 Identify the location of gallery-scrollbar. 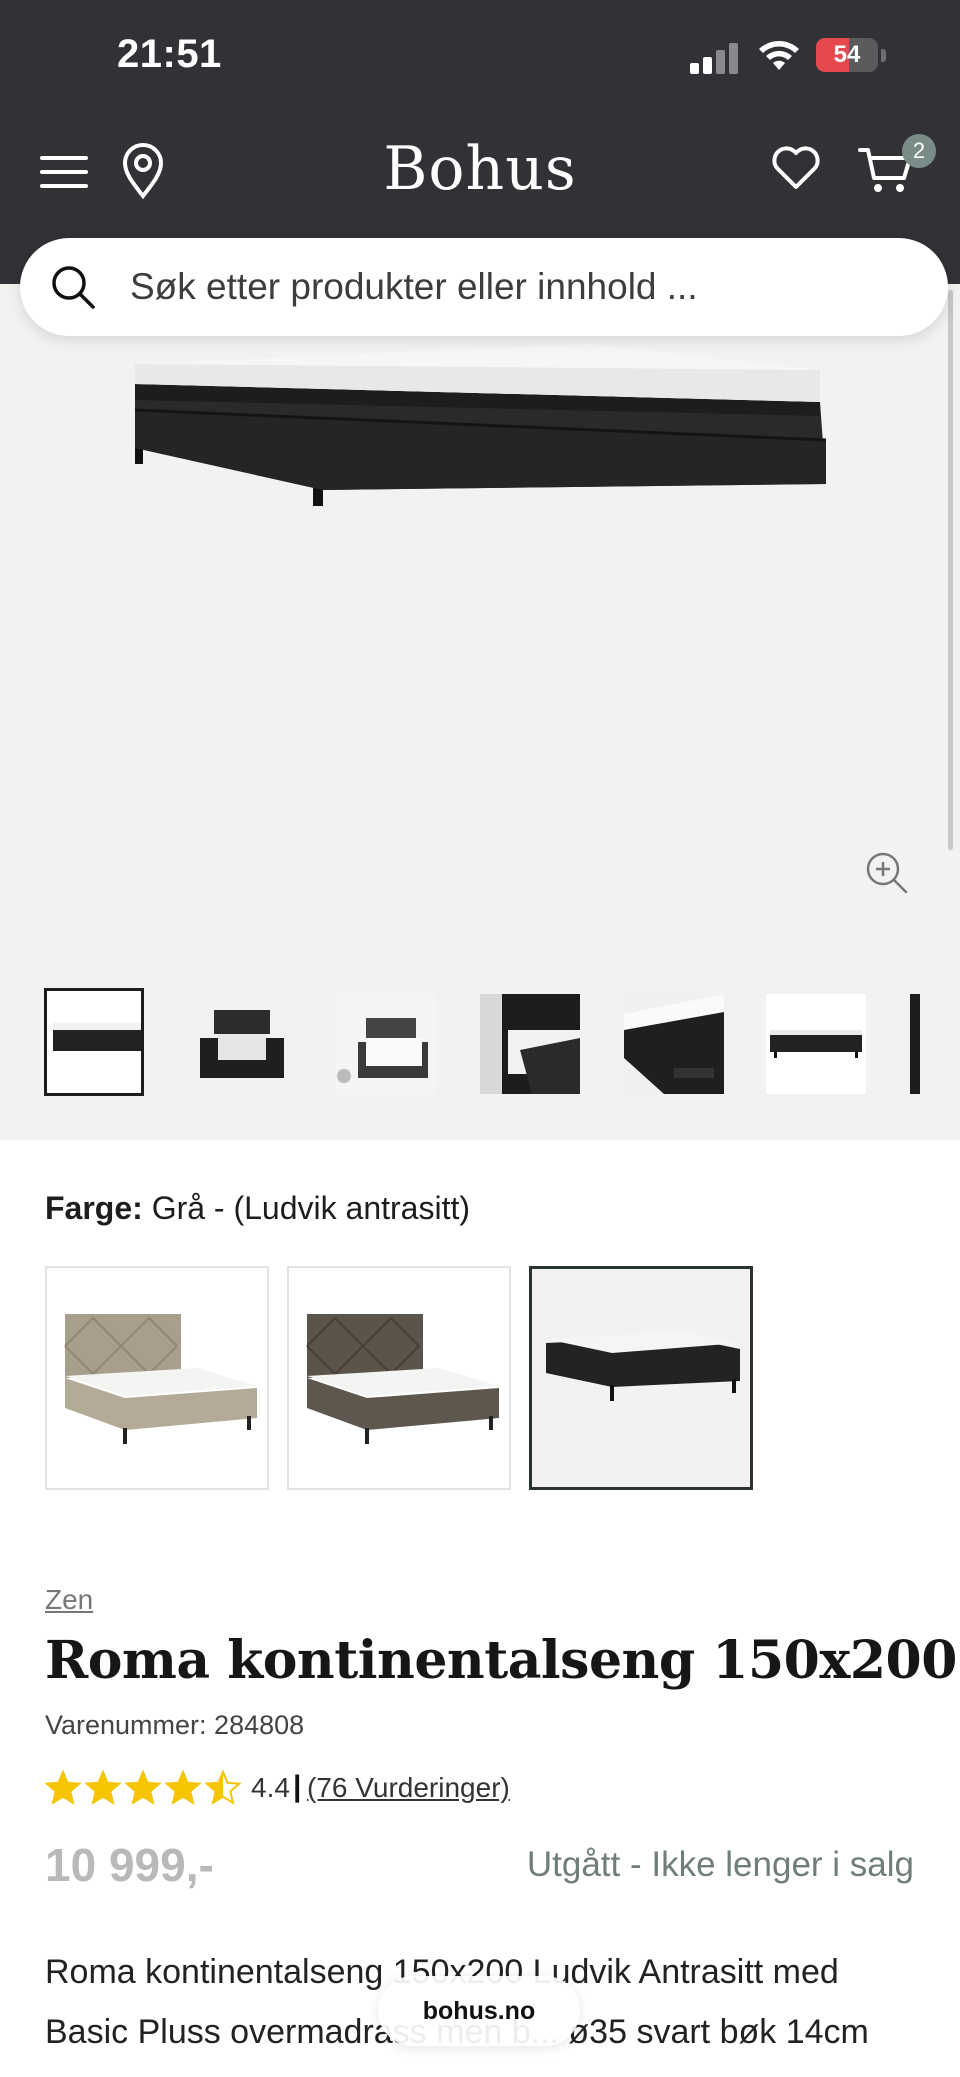
(950, 570).